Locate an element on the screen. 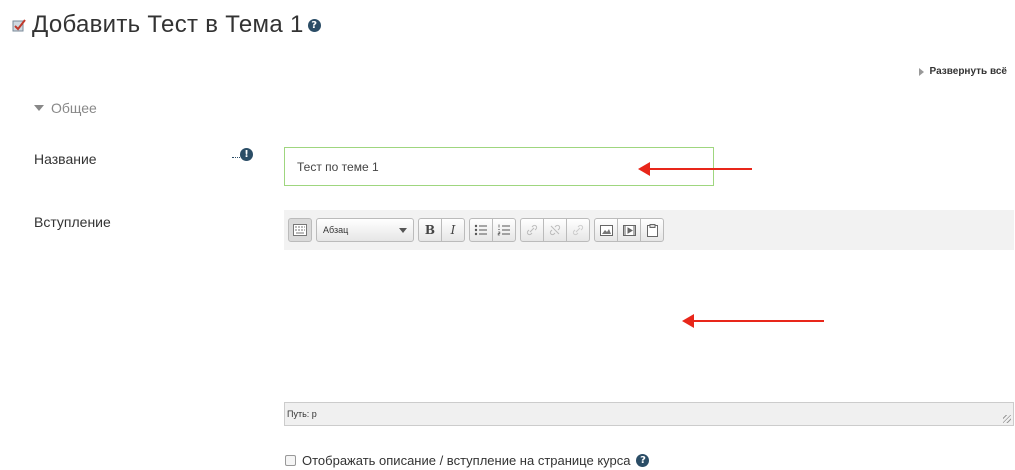 The height and width of the screenshot is (470, 1015). numbered-list-icon is located at coordinates (503, 230).